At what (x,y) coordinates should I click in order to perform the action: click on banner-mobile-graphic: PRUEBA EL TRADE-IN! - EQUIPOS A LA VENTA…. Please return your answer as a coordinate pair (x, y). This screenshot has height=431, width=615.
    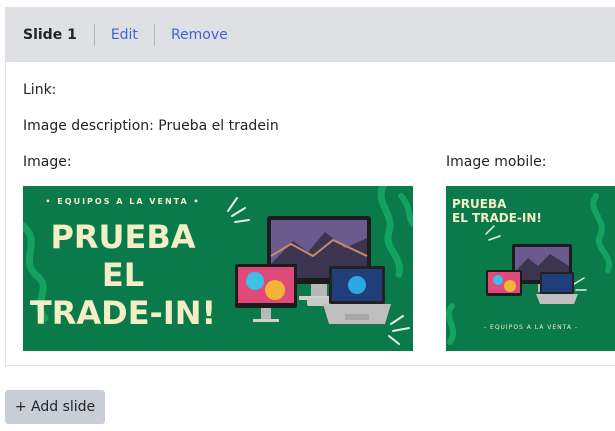
    Looking at the image, I should click on (530, 268).